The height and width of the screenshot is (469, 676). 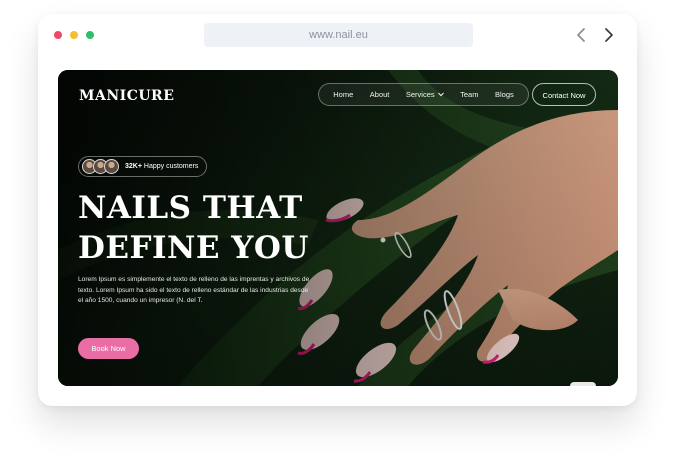 I want to click on book-now-button: Book Now, so click(x=108, y=348).